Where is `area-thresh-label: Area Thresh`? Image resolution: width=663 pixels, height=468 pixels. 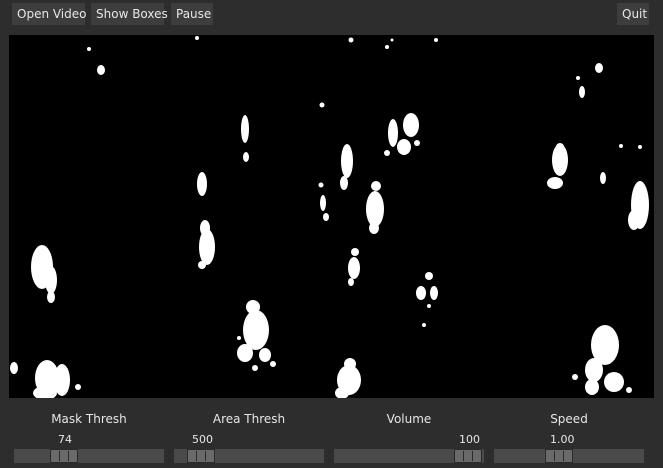 area-thresh-label: Area Thresh is located at coordinates (249, 419).